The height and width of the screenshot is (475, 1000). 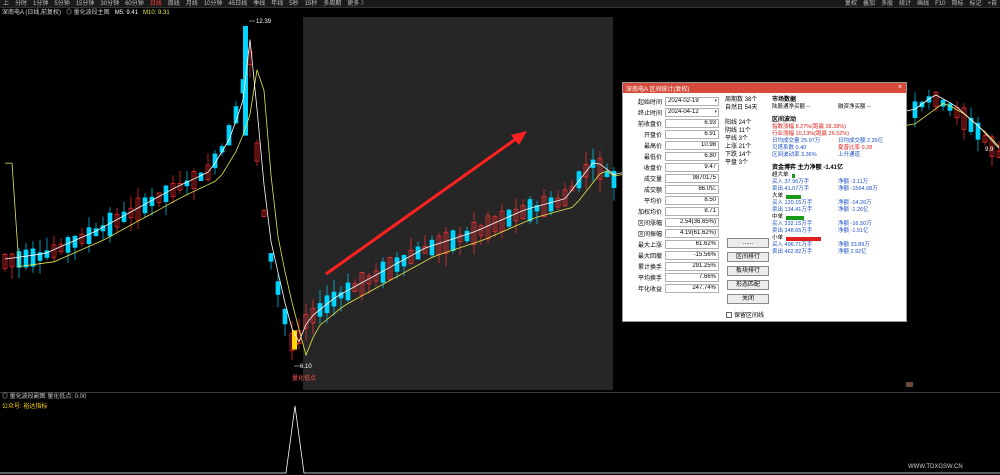 I want to click on stat-label: 区间涨幅, so click(x=649, y=224).